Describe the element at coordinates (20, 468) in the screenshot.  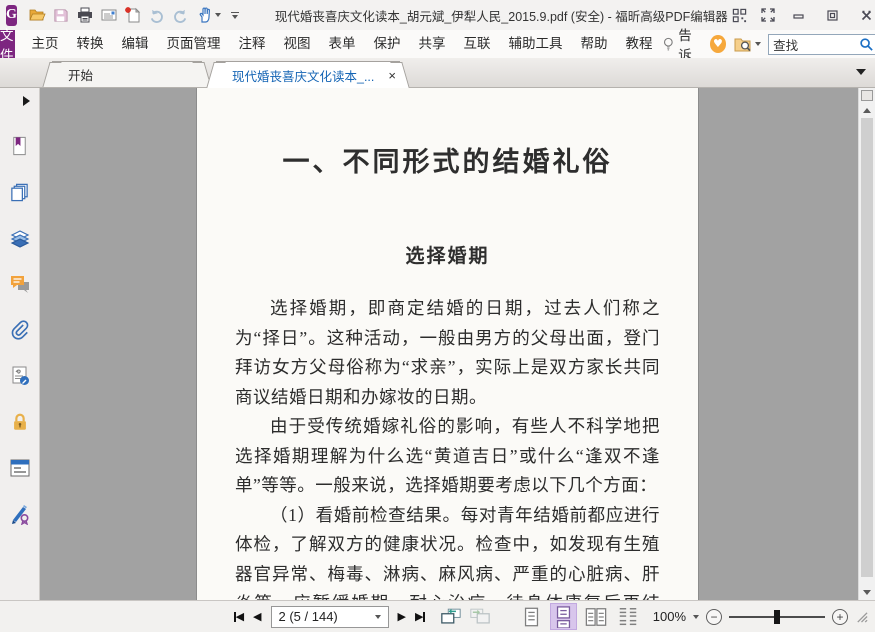
I see `fields-panel-button` at that location.